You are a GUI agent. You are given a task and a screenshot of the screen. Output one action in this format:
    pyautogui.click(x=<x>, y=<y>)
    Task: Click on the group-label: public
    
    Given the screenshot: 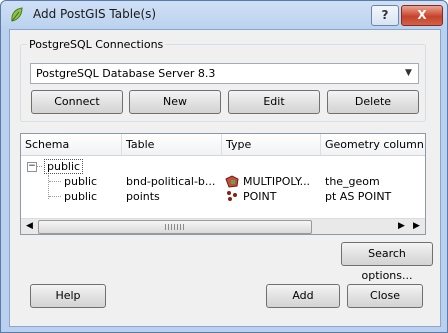 What is the action you would take?
    pyautogui.click(x=64, y=166)
    